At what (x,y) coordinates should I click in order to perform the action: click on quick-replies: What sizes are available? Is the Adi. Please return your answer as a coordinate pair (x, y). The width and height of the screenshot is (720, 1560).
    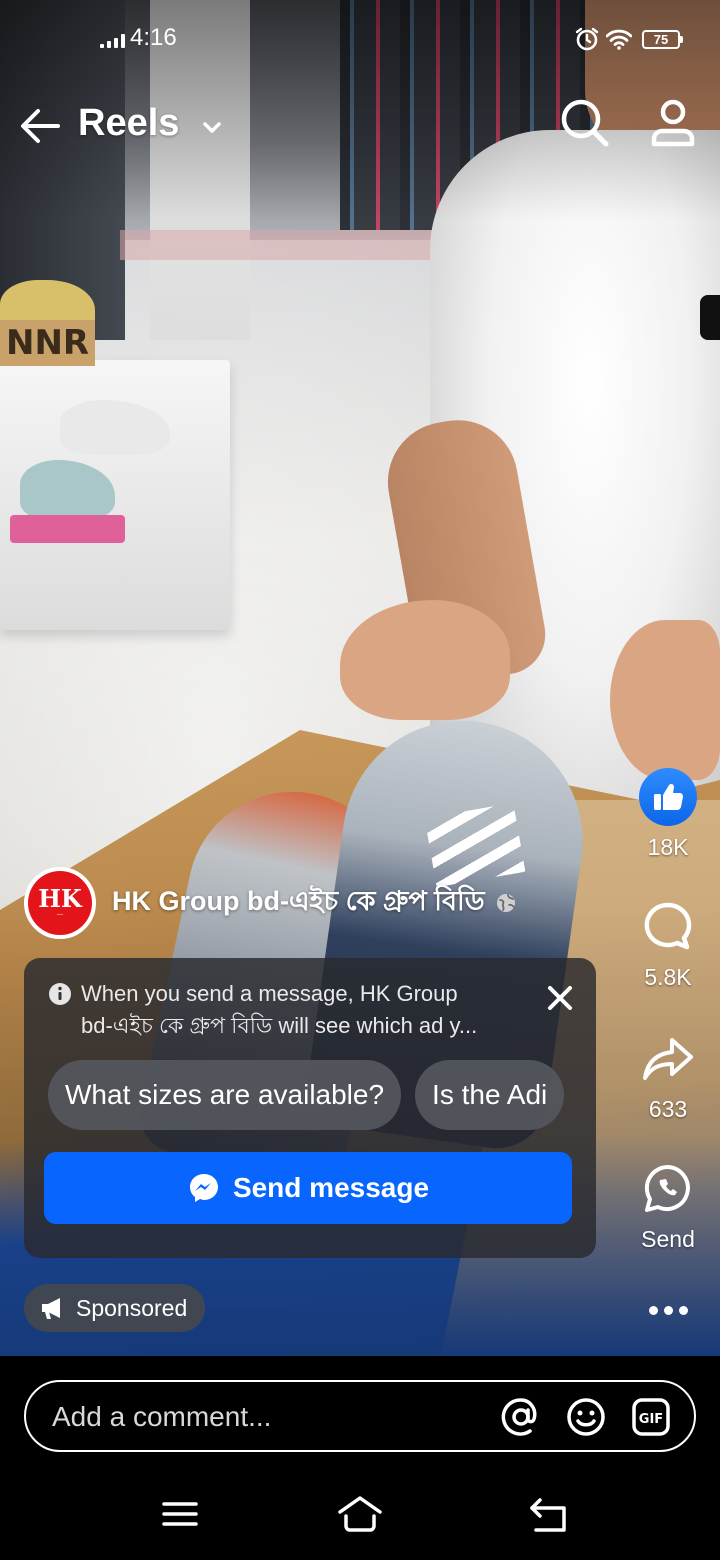
    Looking at the image, I should click on (310, 1096).